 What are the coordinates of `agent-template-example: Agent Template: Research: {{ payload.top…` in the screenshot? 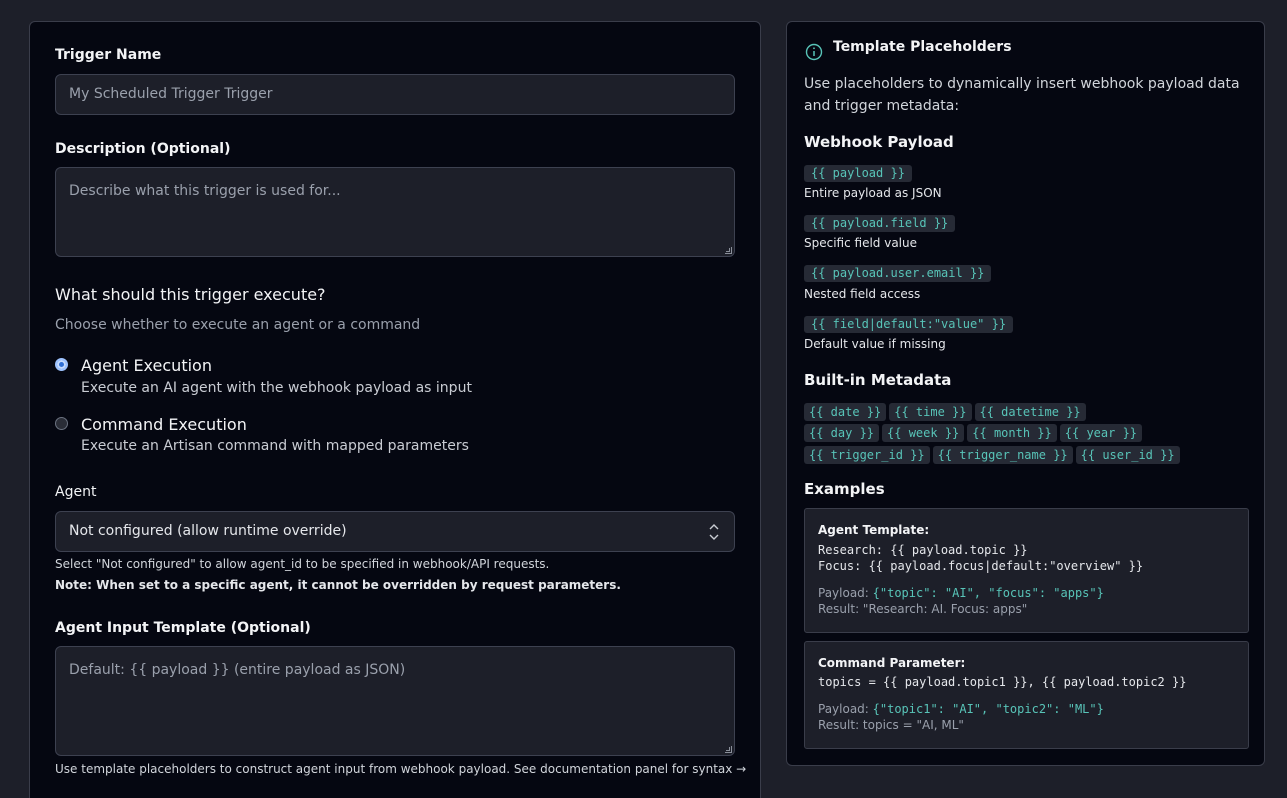 It's located at (1026, 570).